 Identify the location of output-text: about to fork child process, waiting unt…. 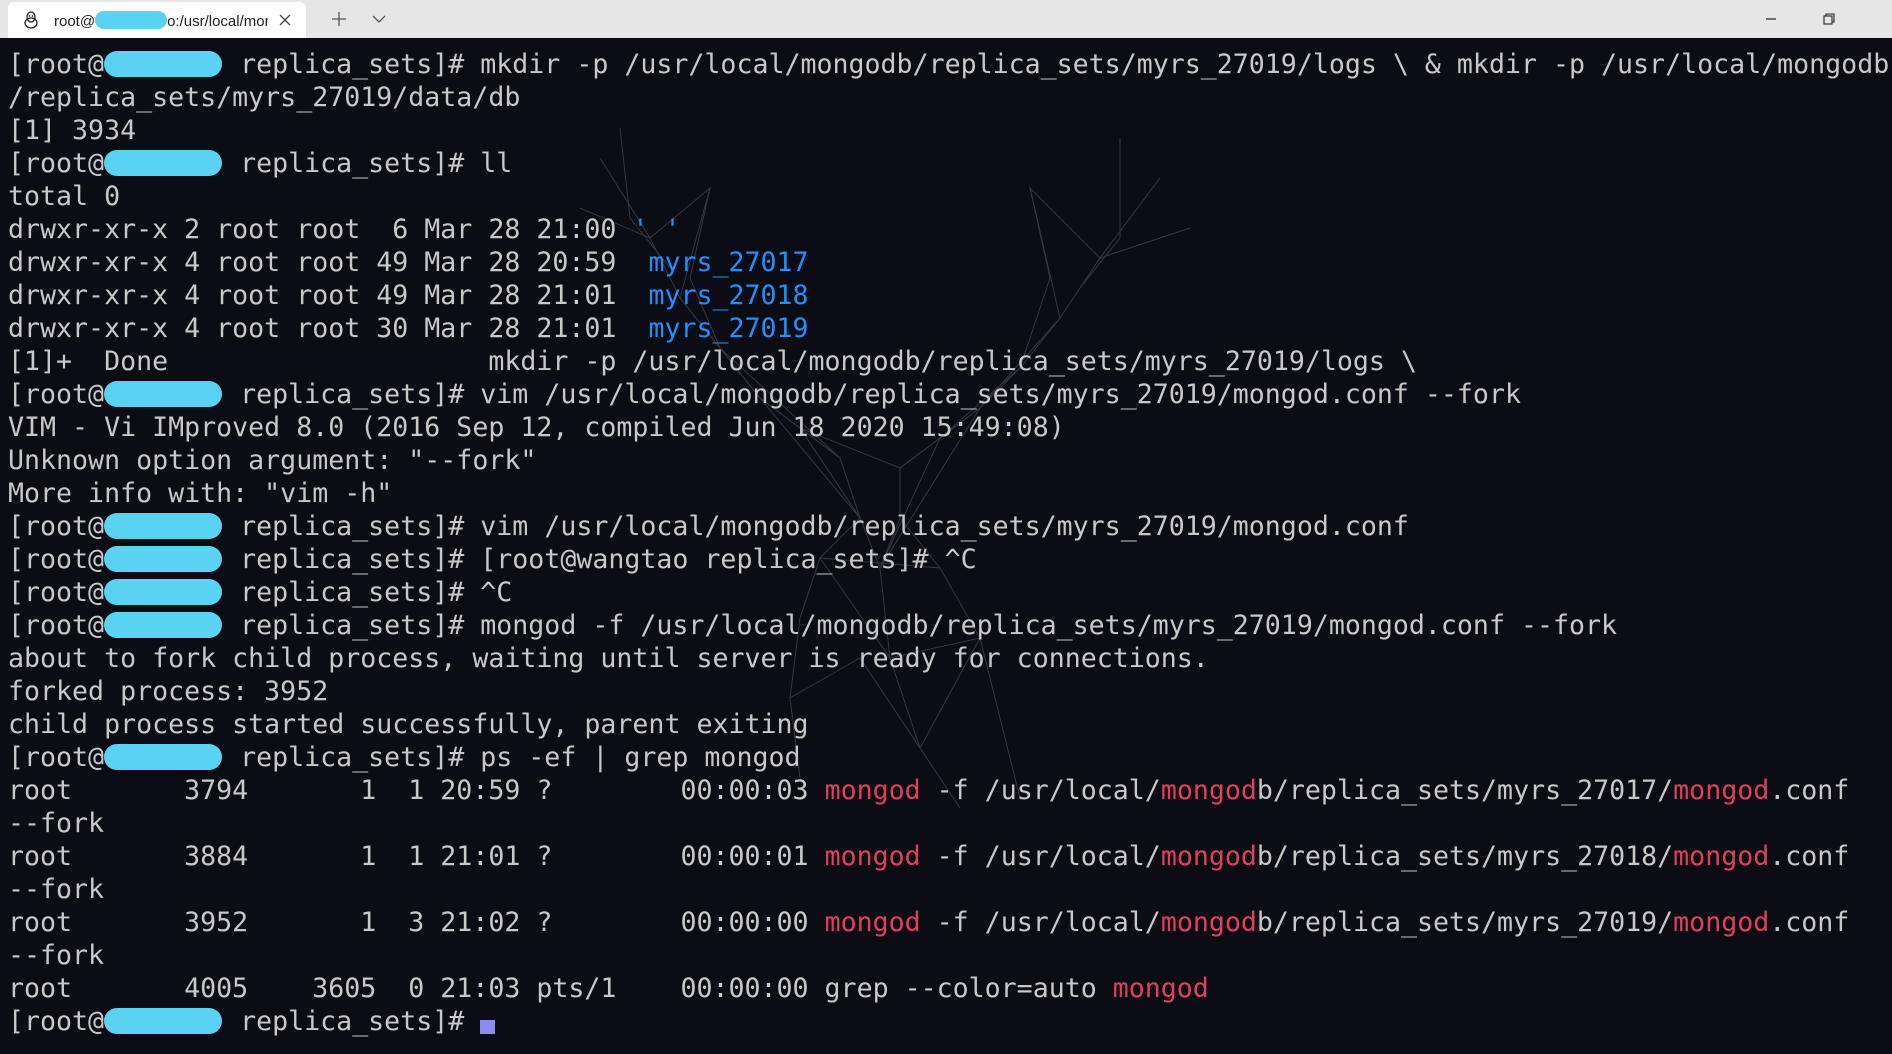
(608, 658).